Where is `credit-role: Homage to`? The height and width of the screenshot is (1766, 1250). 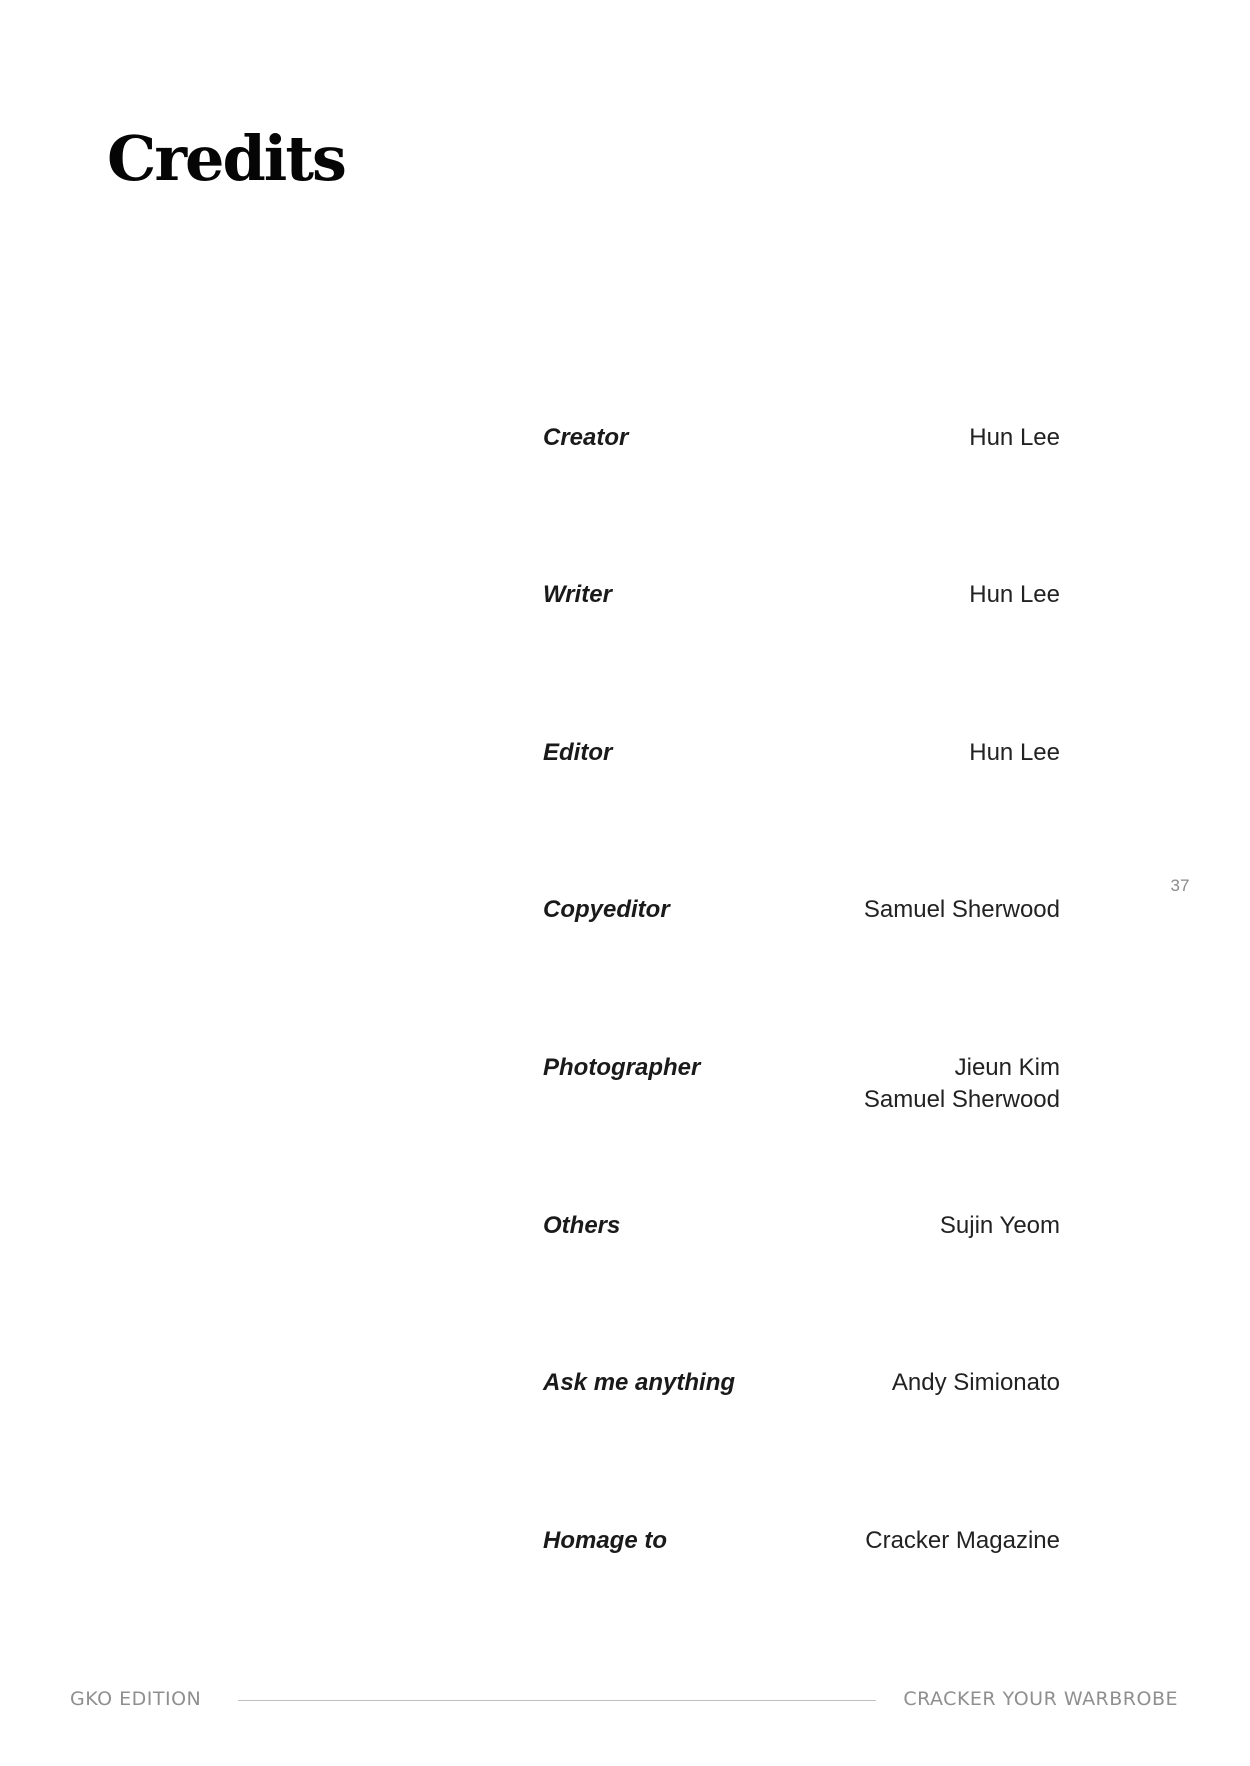 credit-role: Homage to is located at coordinates (605, 1540).